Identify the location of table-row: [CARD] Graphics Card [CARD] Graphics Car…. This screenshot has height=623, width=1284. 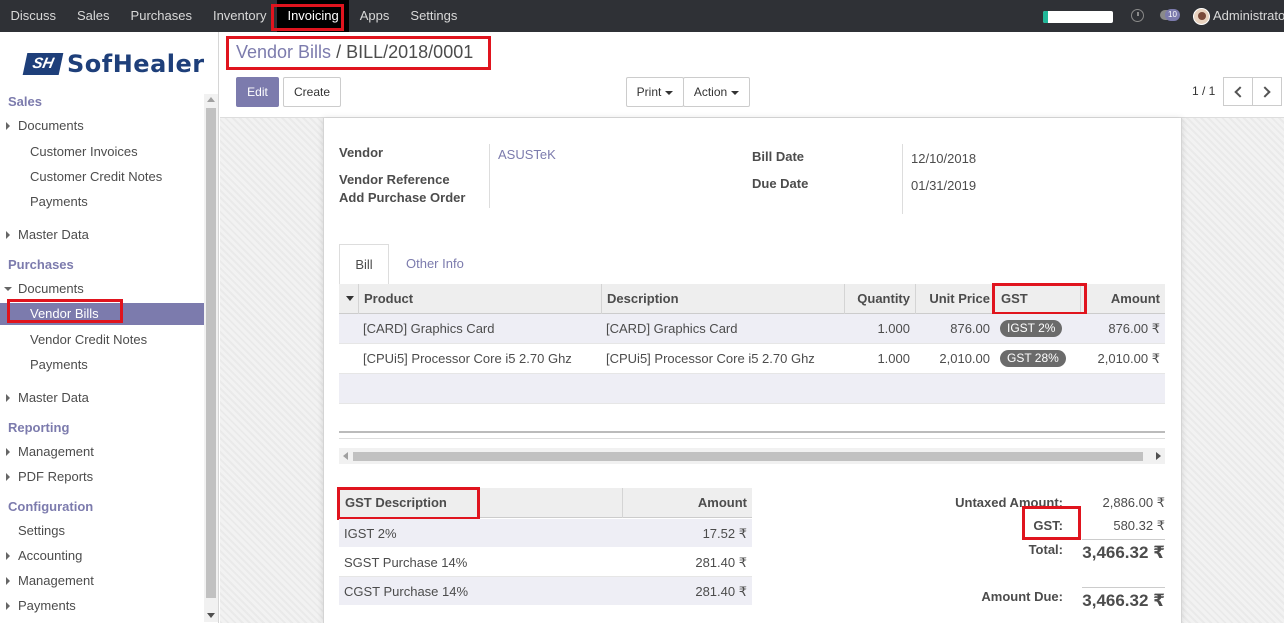
(752, 329).